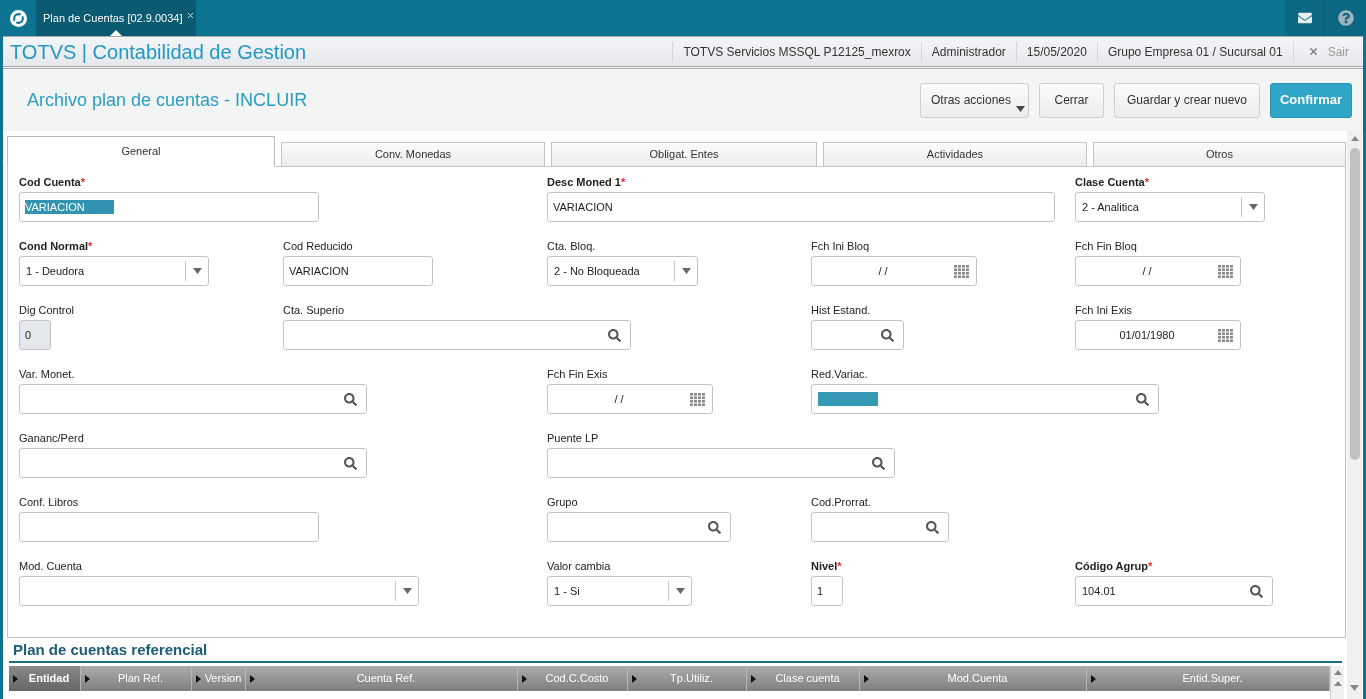 Image resolution: width=1366 pixels, height=699 pixels. I want to click on pointer-triangle-icon, so click(116, 33).